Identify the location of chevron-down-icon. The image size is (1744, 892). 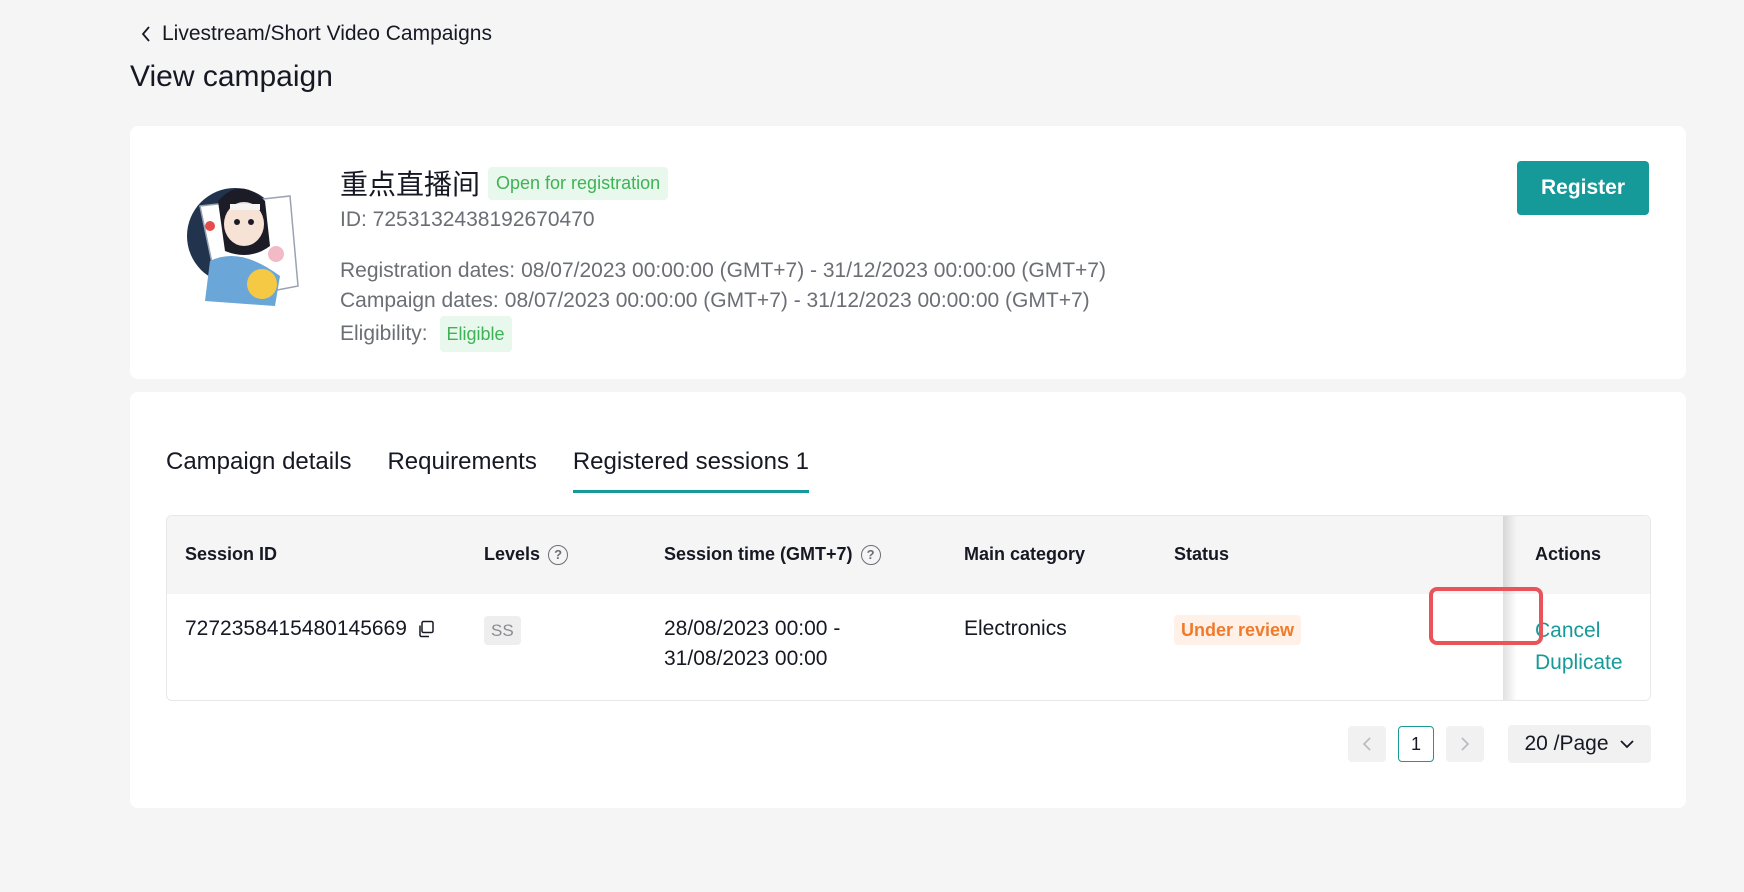
(1626, 744).